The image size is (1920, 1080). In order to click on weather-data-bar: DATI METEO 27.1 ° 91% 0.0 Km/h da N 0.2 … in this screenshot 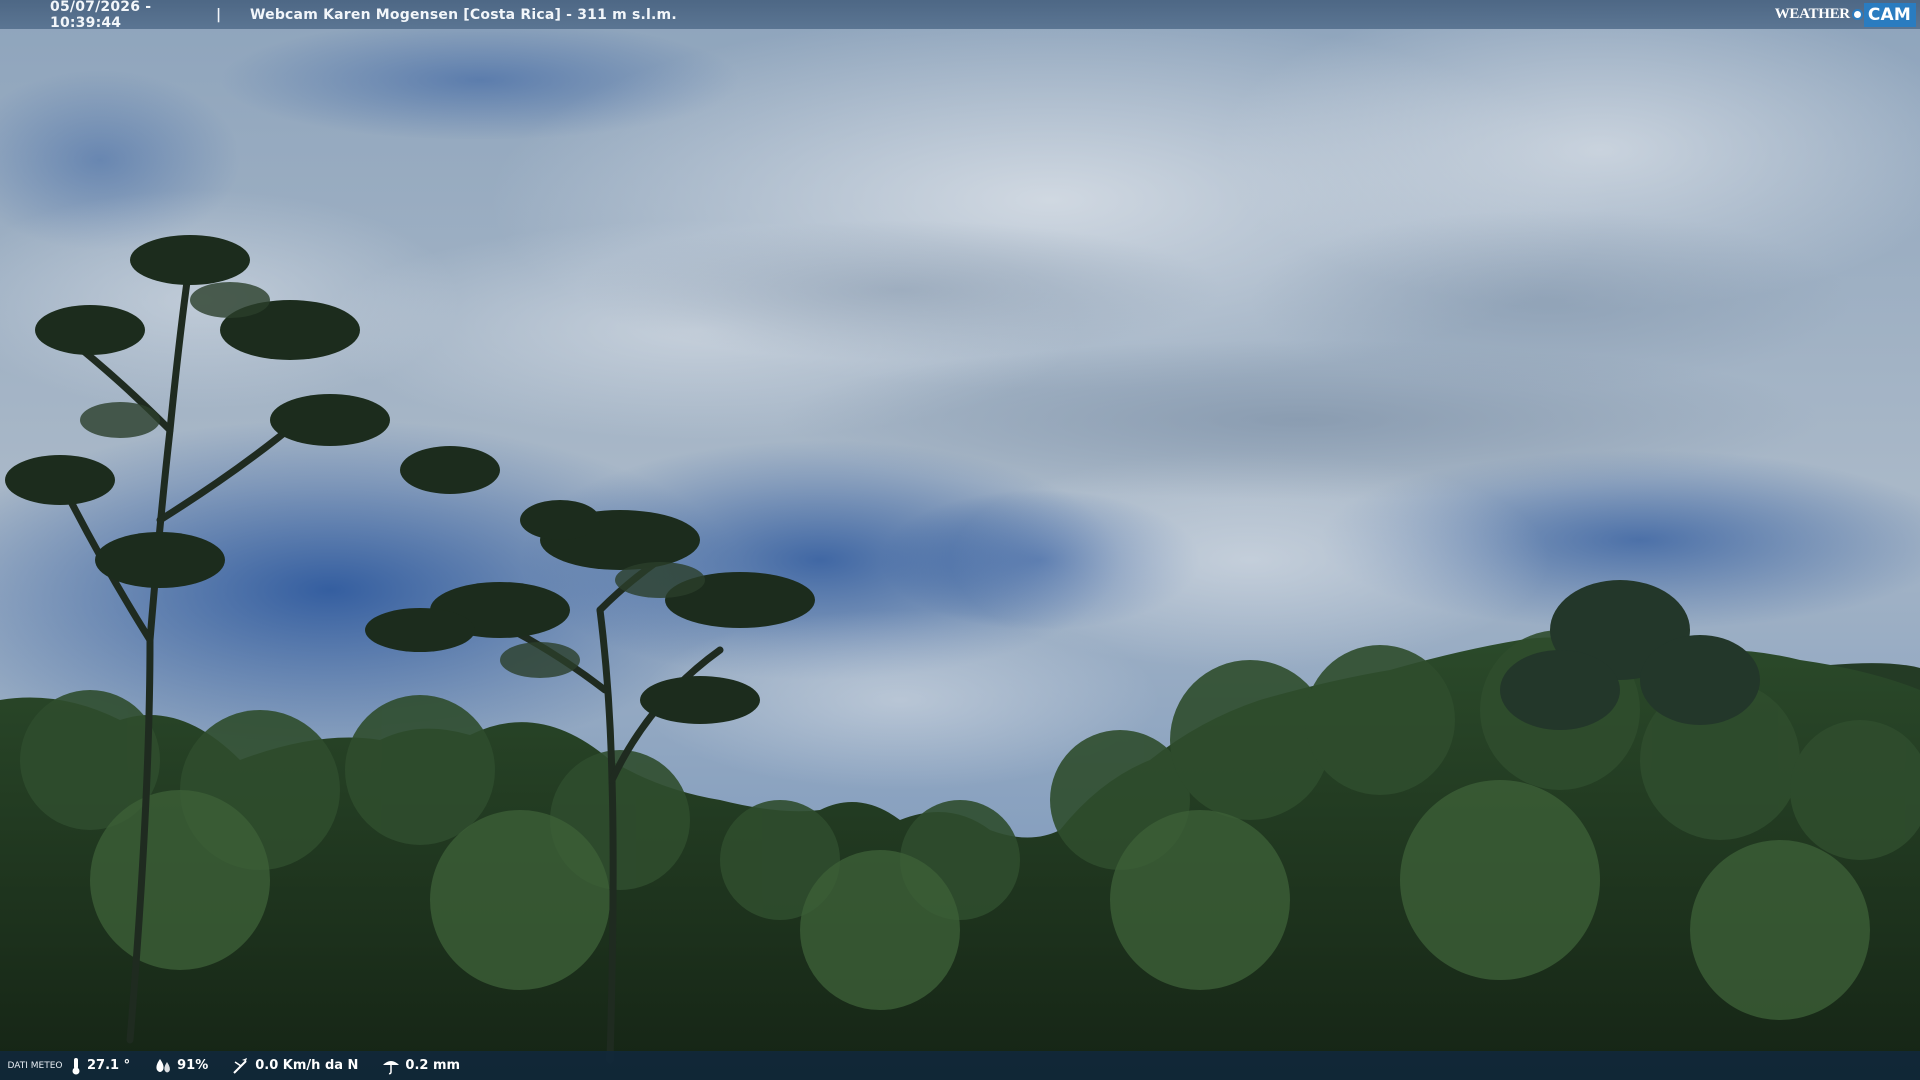, I will do `click(960, 1065)`.